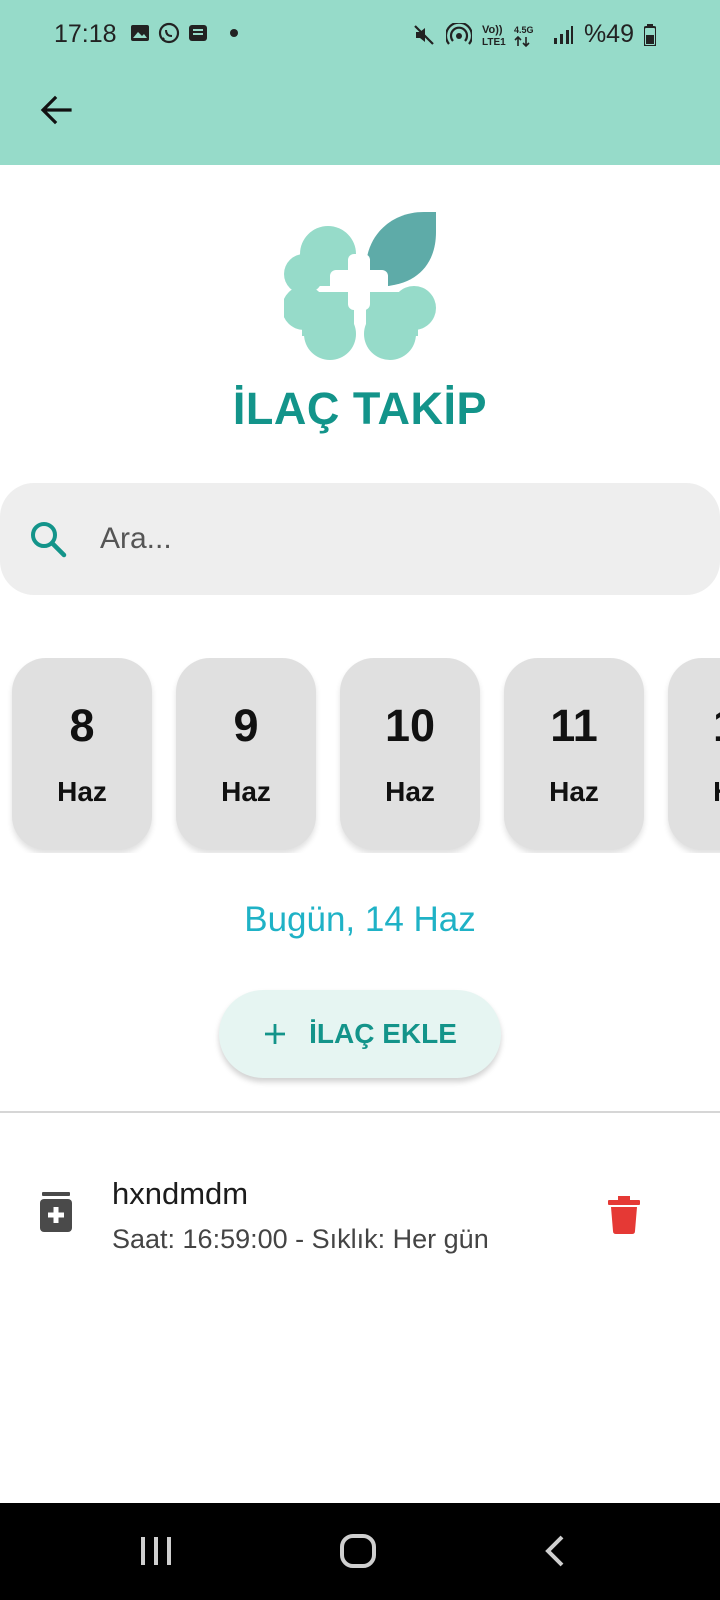  I want to click on svg-text: LTE1, so click(494, 42).